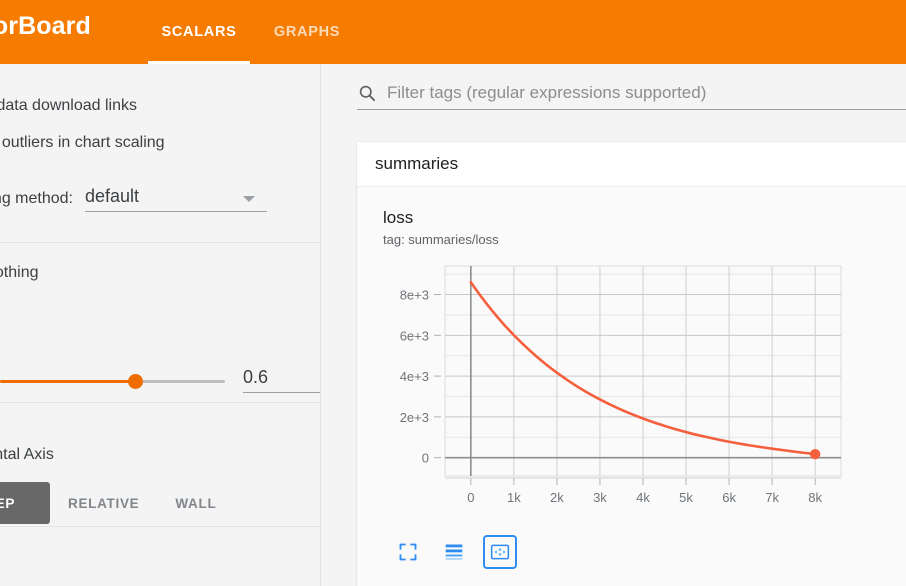 The width and height of the screenshot is (906, 586). I want to click on smoothing-slider, so click(112, 381).